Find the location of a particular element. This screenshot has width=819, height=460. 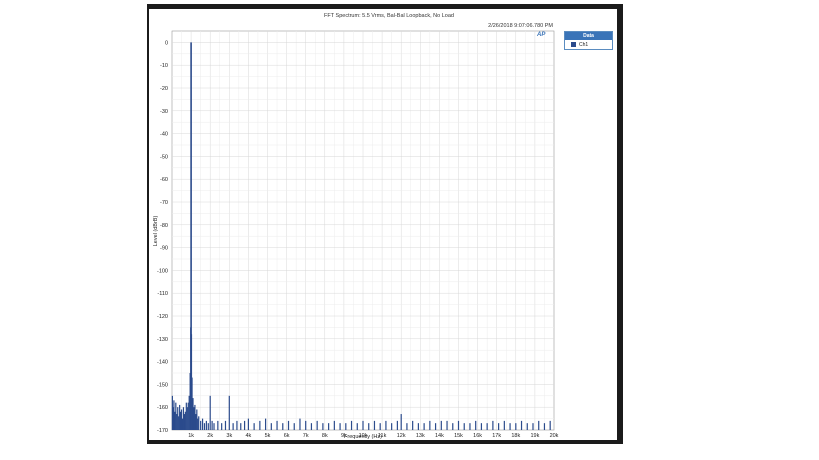

x-tick-label: 2k is located at coordinates (210, 436).